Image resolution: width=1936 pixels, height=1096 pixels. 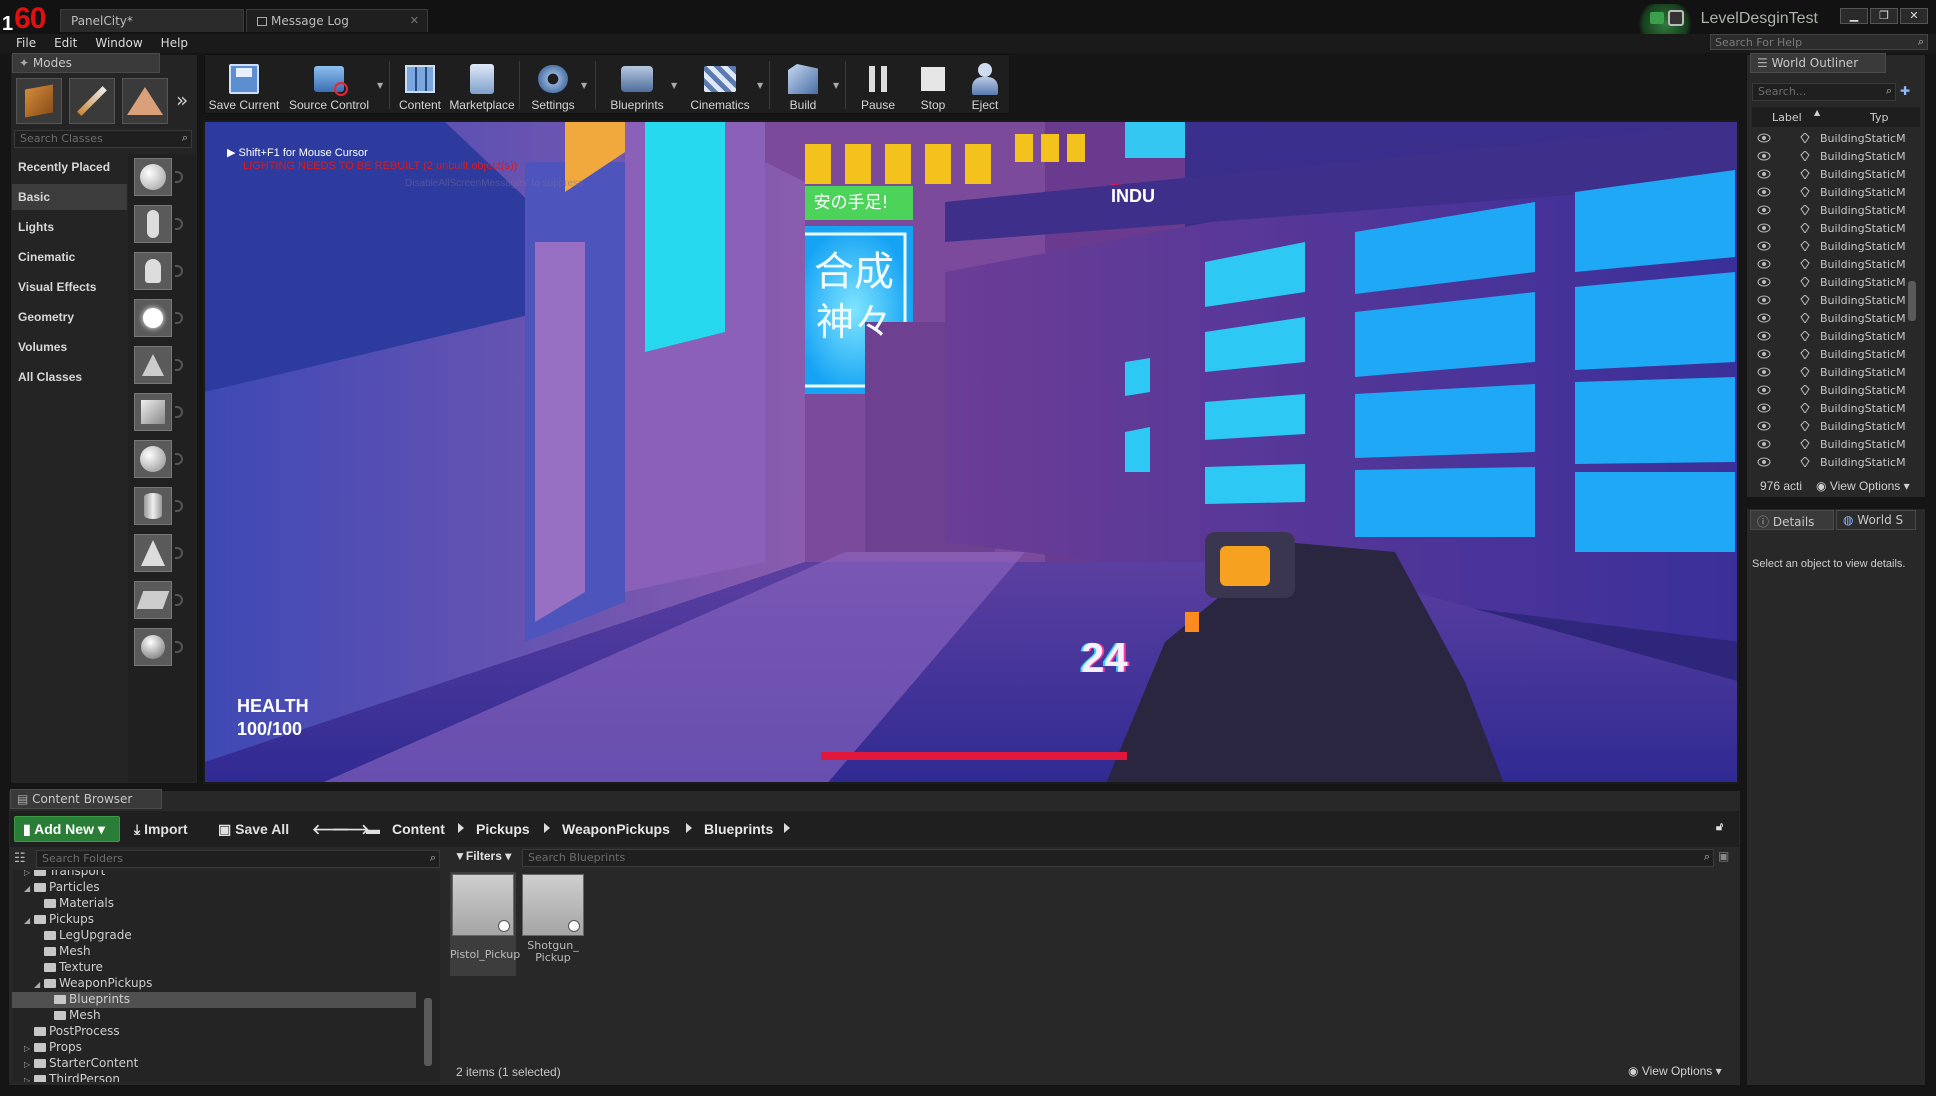 I want to click on tab-world-settings: ◍ World S, so click(x=1876, y=520).